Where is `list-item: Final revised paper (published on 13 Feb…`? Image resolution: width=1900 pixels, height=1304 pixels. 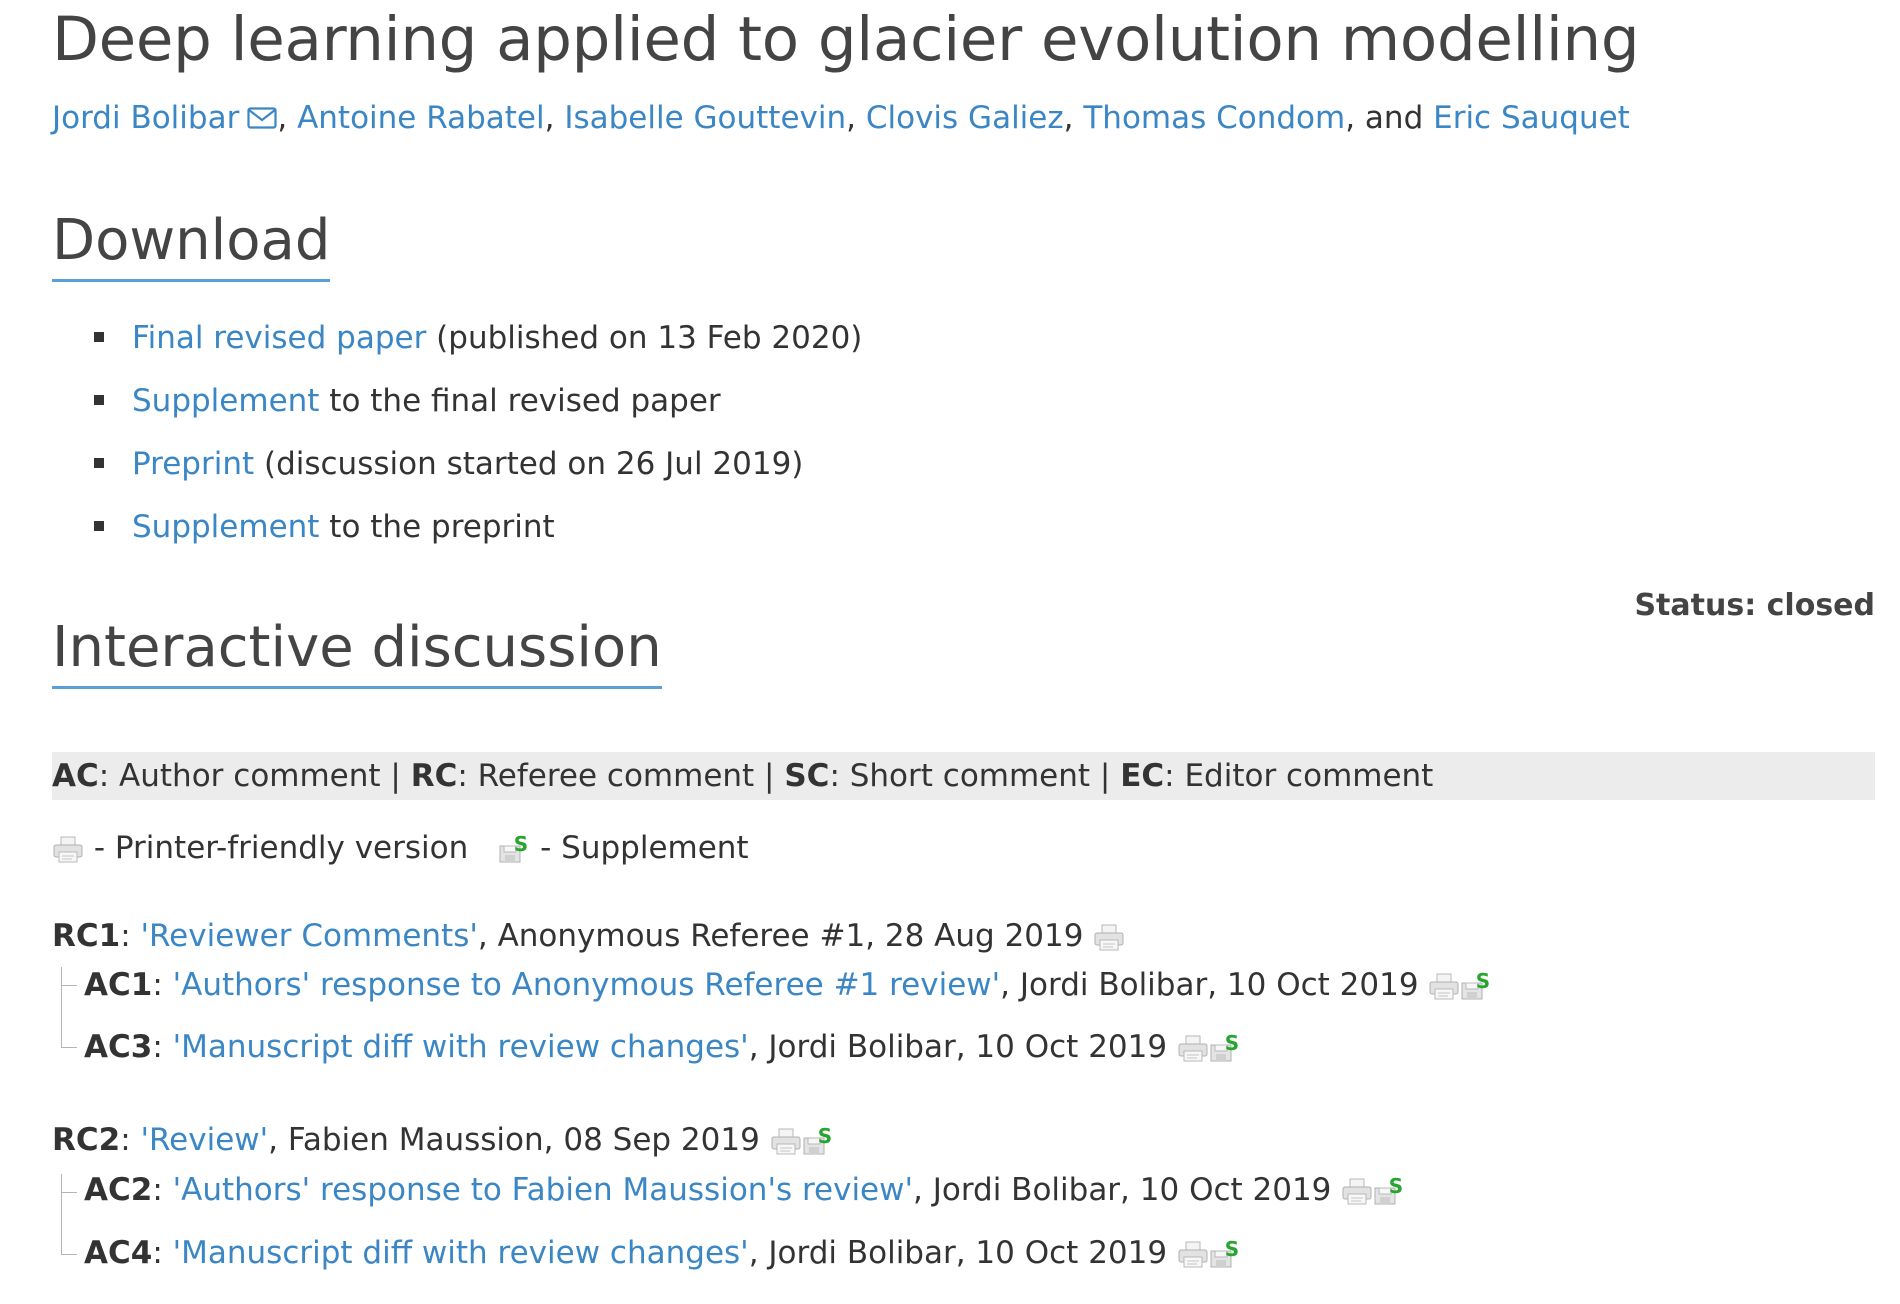 list-item: Final revised paper (published on 13 Feb… is located at coordinates (457, 349).